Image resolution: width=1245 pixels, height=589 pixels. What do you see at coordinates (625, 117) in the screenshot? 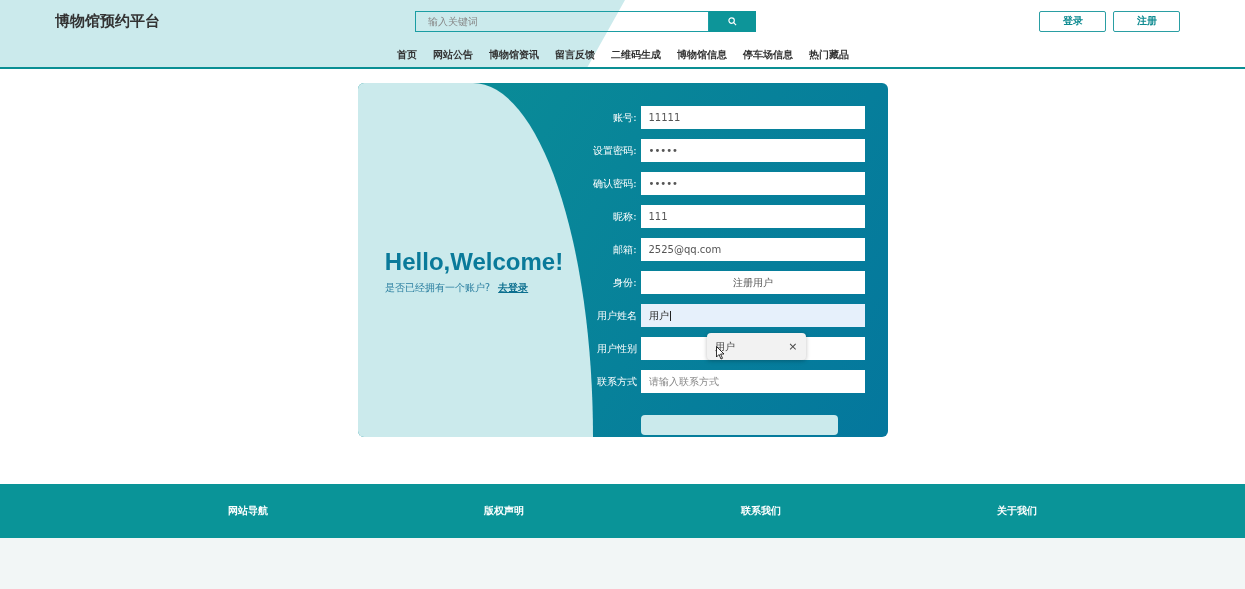
I see `field-label: 账号:` at bounding box center [625, 117].